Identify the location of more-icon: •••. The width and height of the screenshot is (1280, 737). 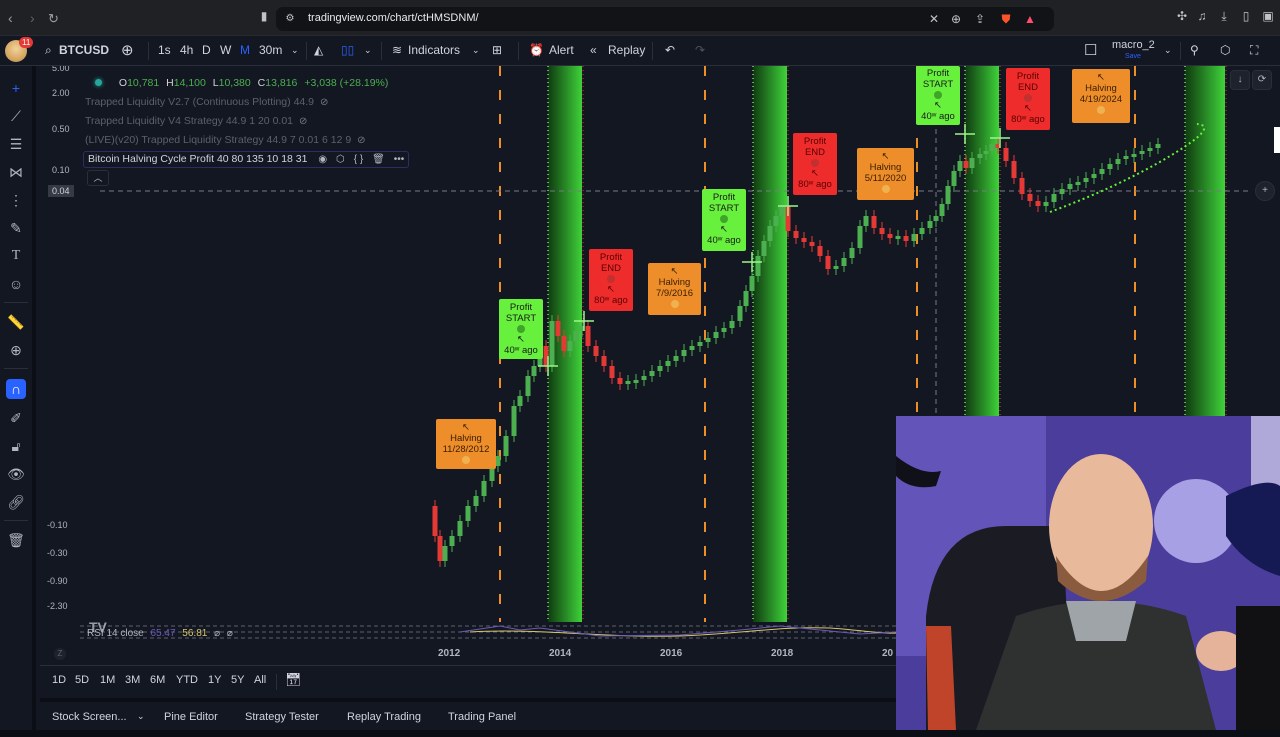
(399, 159).